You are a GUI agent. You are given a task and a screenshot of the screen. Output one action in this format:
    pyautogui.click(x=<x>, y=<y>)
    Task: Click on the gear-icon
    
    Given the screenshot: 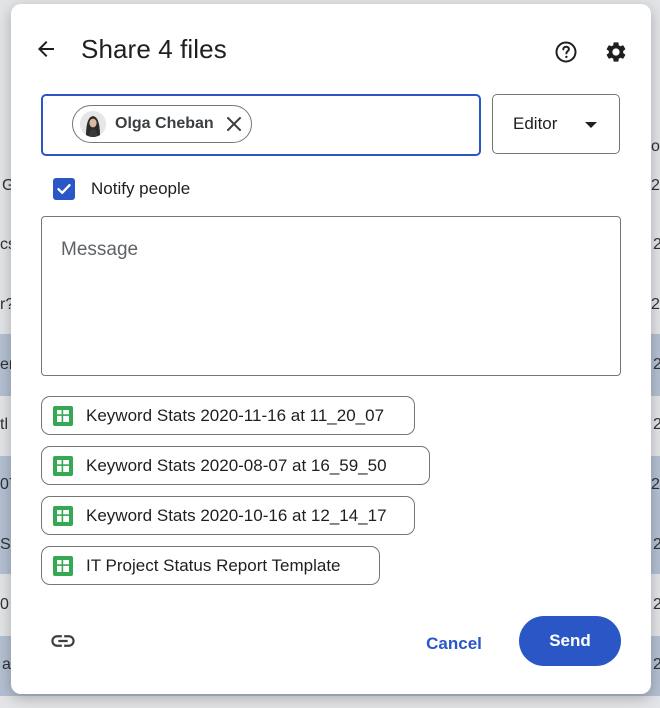 What is the action you would take?
    pyautogui.click(x=616, y=52)
    